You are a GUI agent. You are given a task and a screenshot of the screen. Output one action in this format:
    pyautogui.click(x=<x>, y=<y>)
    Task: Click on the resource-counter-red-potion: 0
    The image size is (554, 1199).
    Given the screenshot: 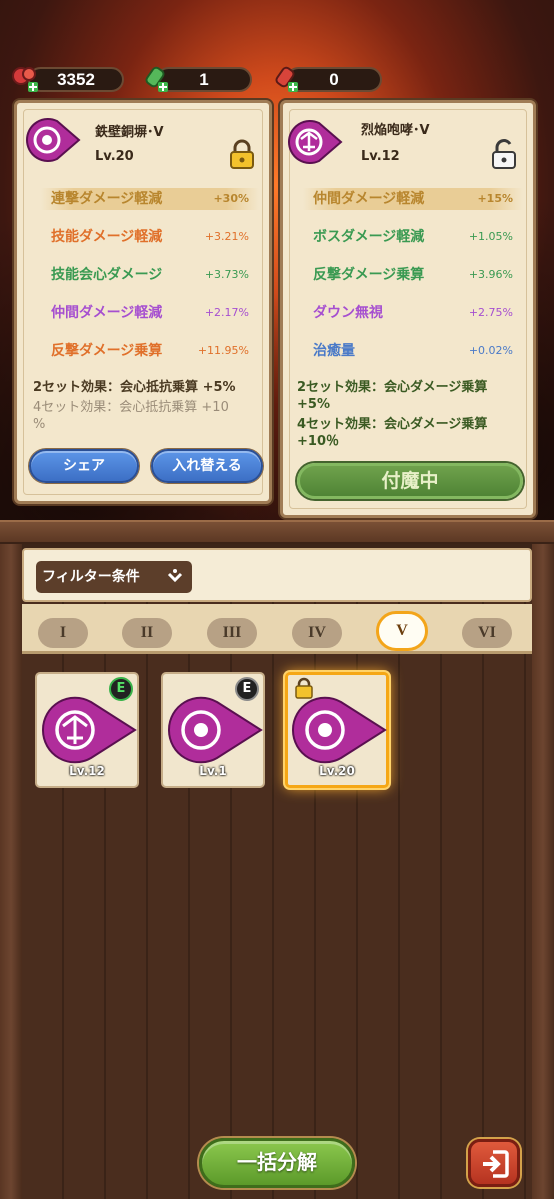 What is the action you would take?
    pyautogui.click(x=334, y=79)
    